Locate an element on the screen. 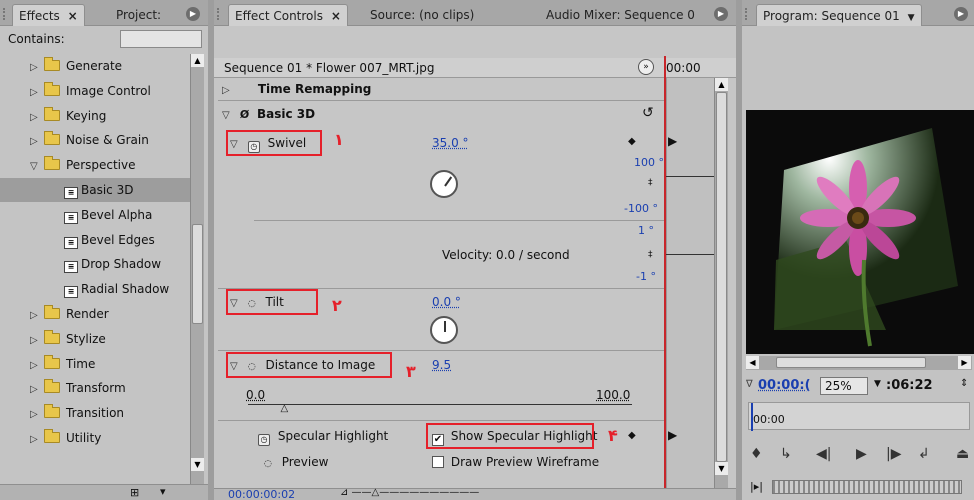 The image size is (974, 500). effect-folder: ▷ Transform is located at coordinates (95, 388).